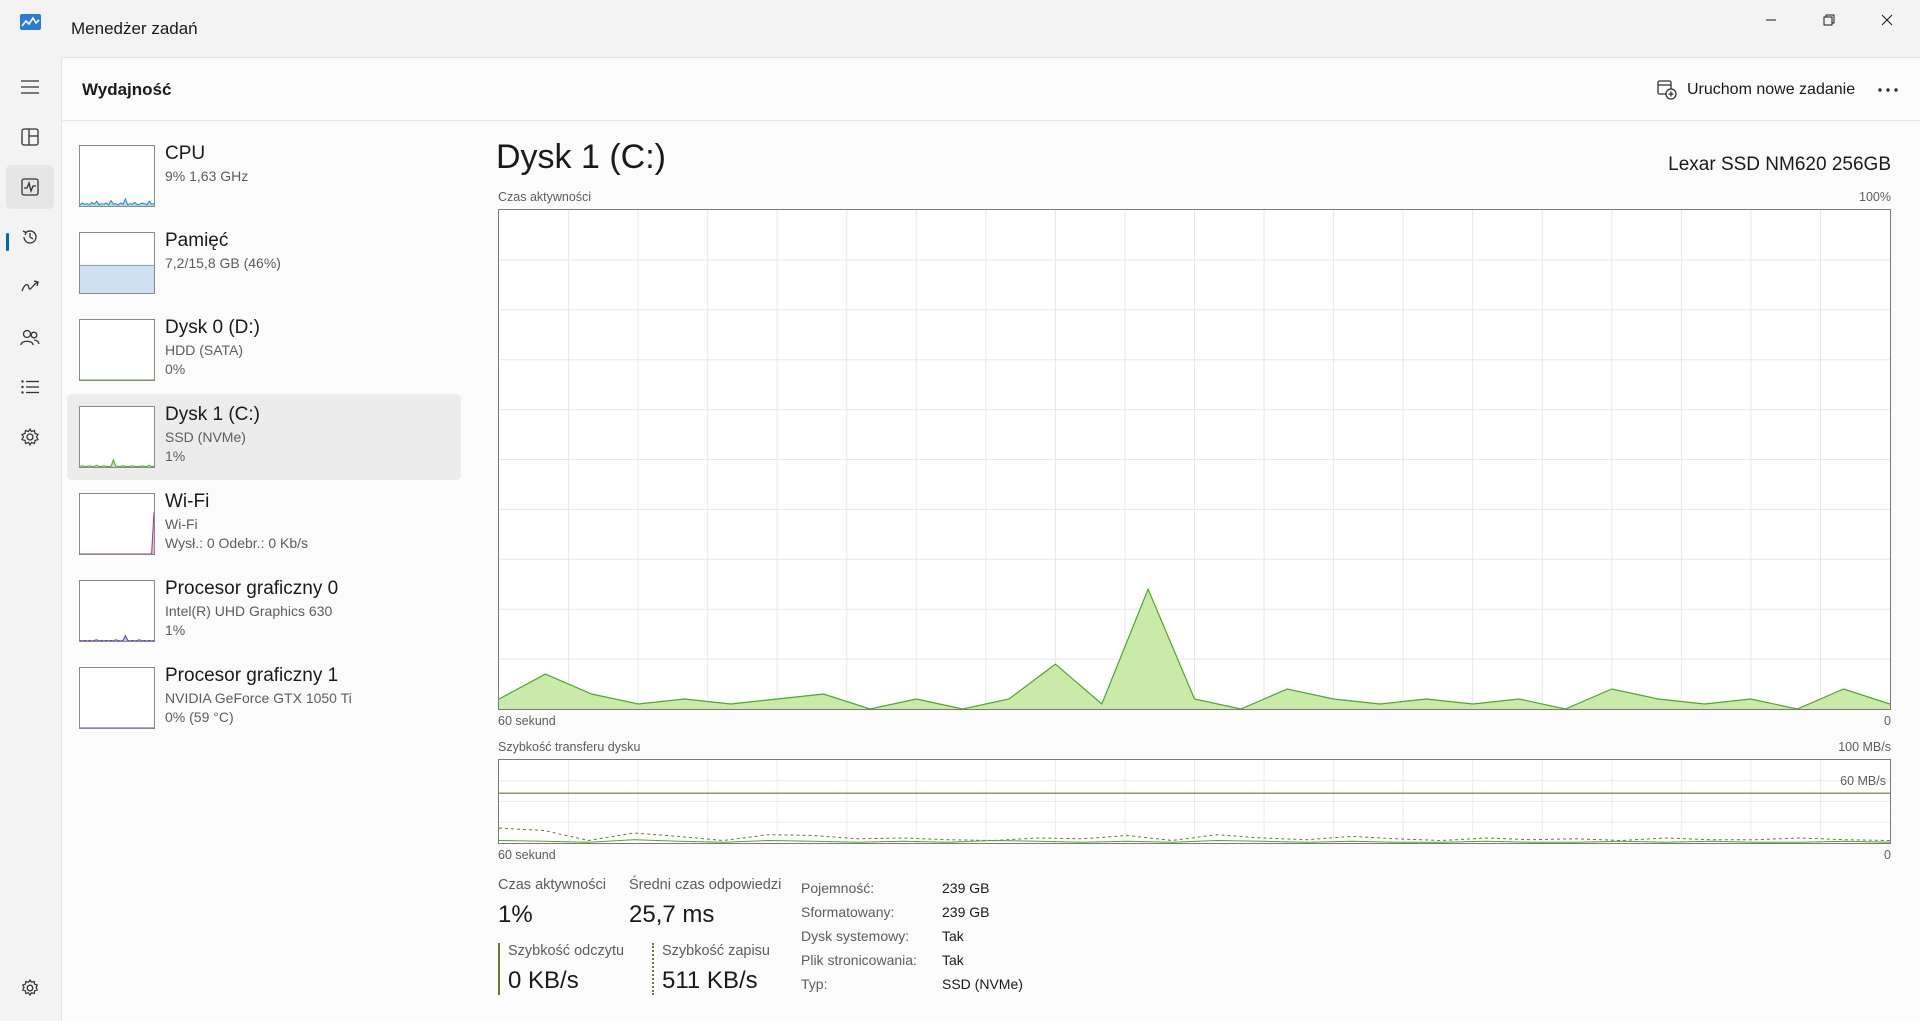  I want to click on detail-title: Dysk 1 (C:), so click(581, 157).